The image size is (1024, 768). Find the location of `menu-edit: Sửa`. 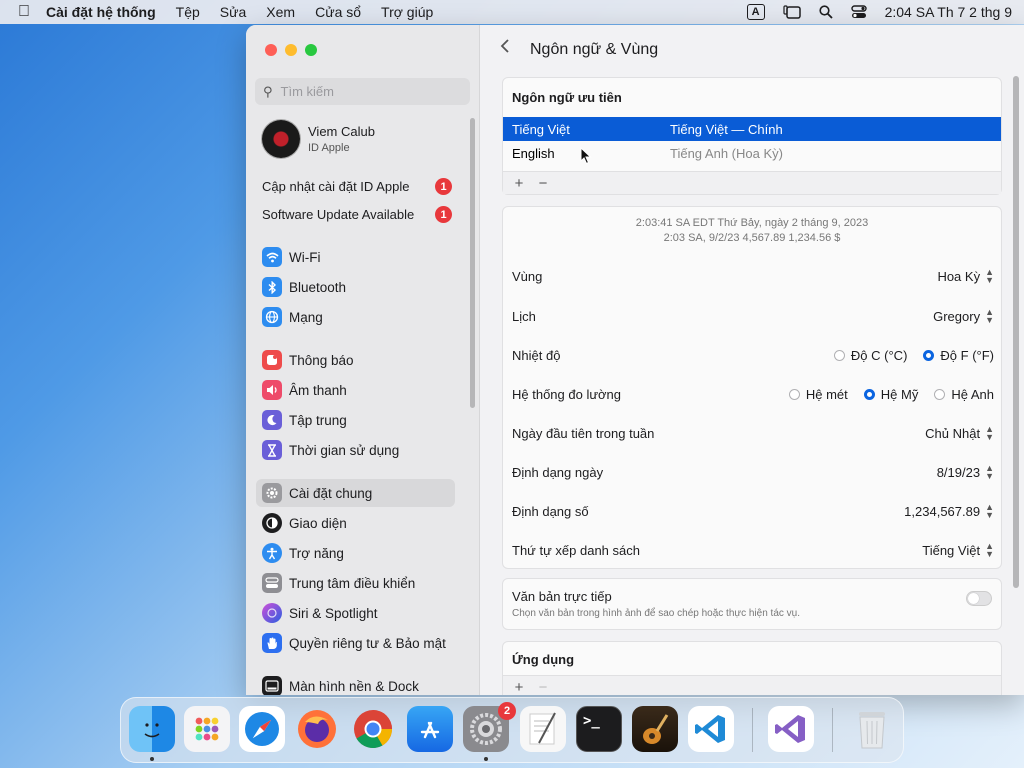

menu-edit: Sửa is located at coordinates (233, 12).